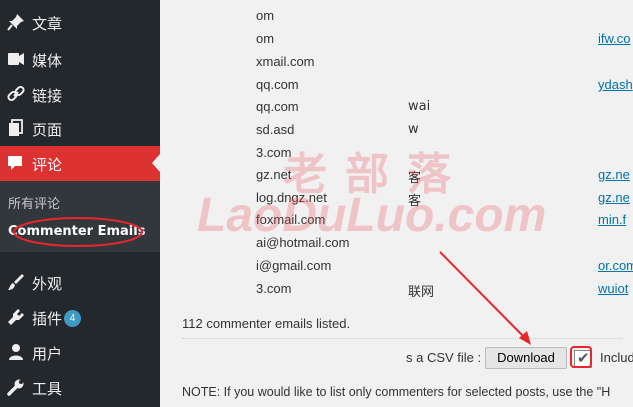 This screenshot has height=407, width=633. Describe the element at coordinates (483, 295) in the screenshot. I see `pointer-arrow-line` at that location.